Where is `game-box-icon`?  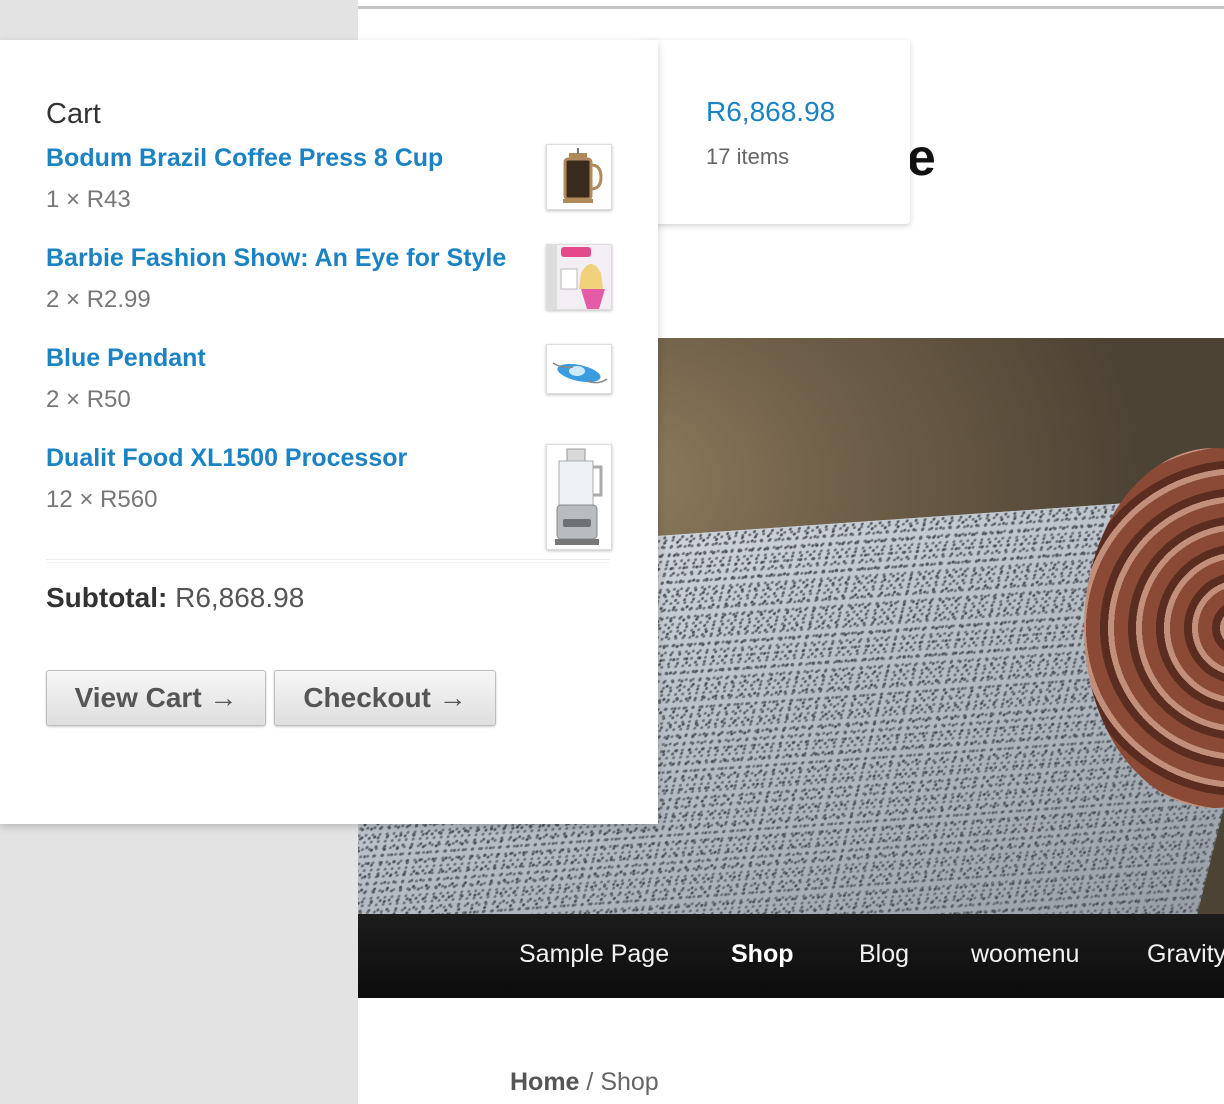 game-box-icon is located at coordinates (579, 277).